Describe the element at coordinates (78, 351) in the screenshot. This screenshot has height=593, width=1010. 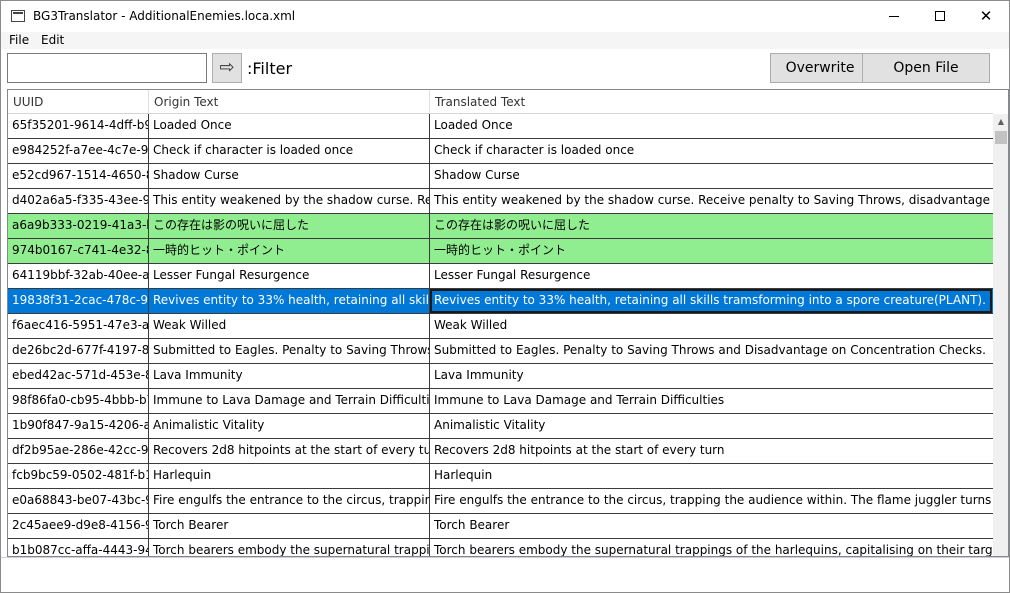
I see `cell-uuid: de26bc2d-677f-4197-849` at that location.